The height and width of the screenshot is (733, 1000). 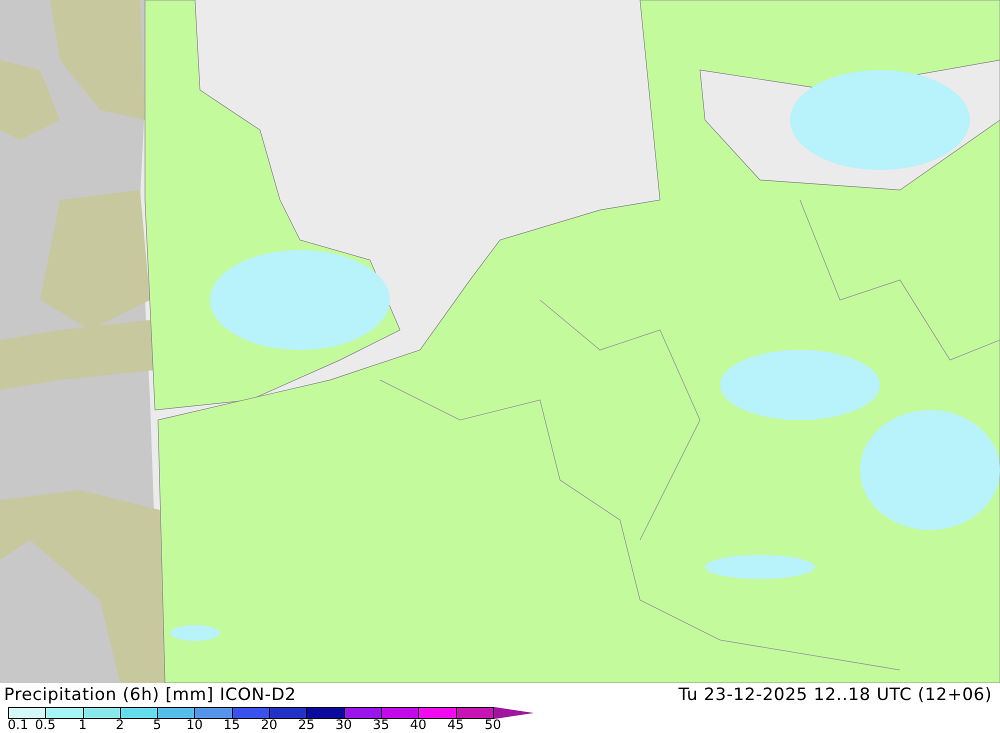 I want to click on scale-tick-label: 45, so click(x=455, y=725).